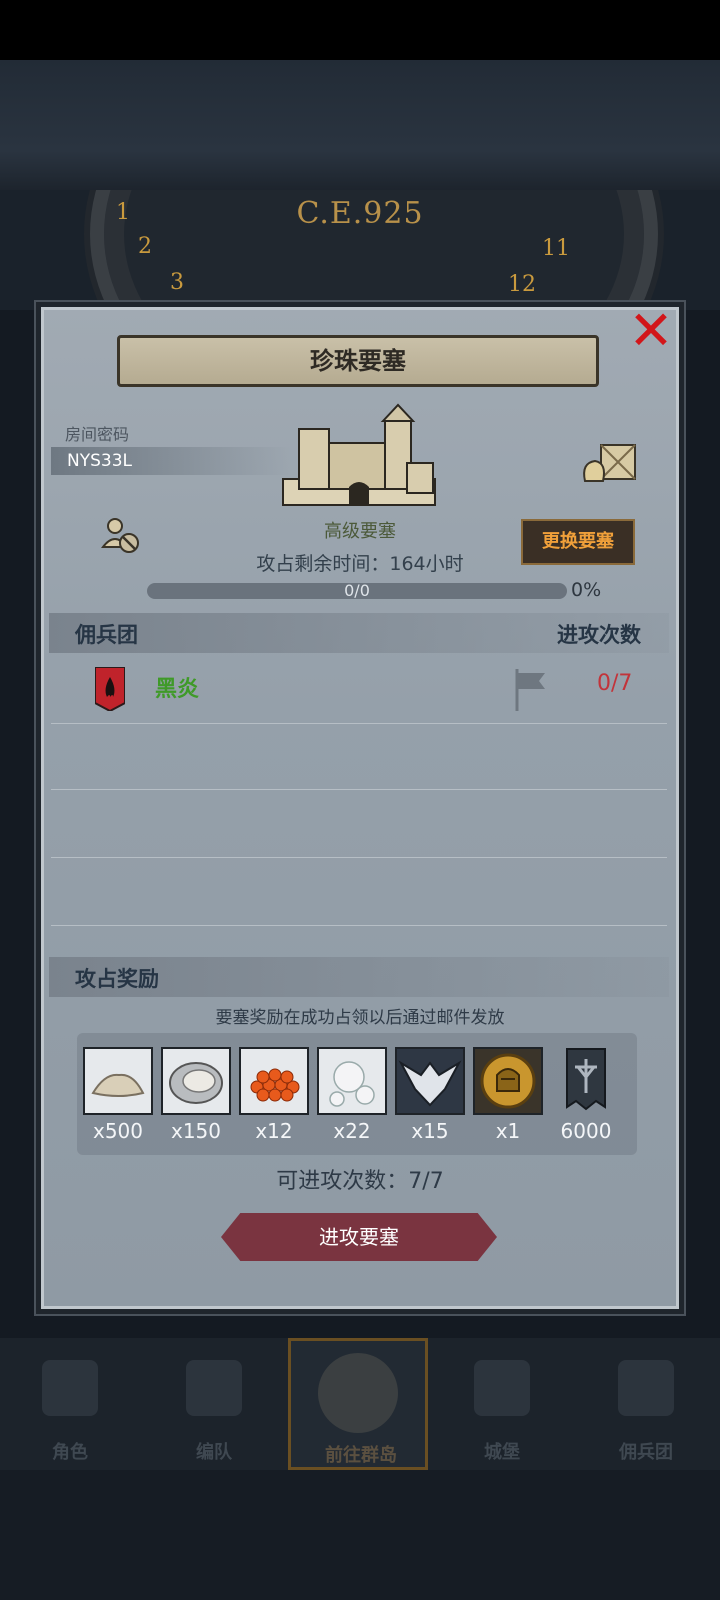 This screenshot has height=1600, width=720. I want to click on reward-quantity: x12, so click(274, 1131).